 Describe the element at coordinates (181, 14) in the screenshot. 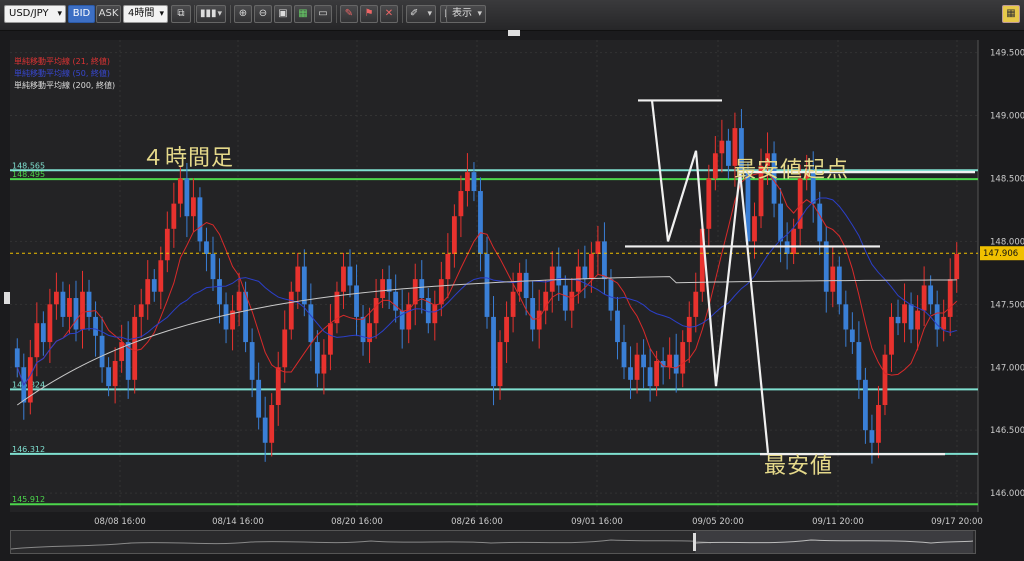

I see `chart-settings-icon: ⧉` at that location.